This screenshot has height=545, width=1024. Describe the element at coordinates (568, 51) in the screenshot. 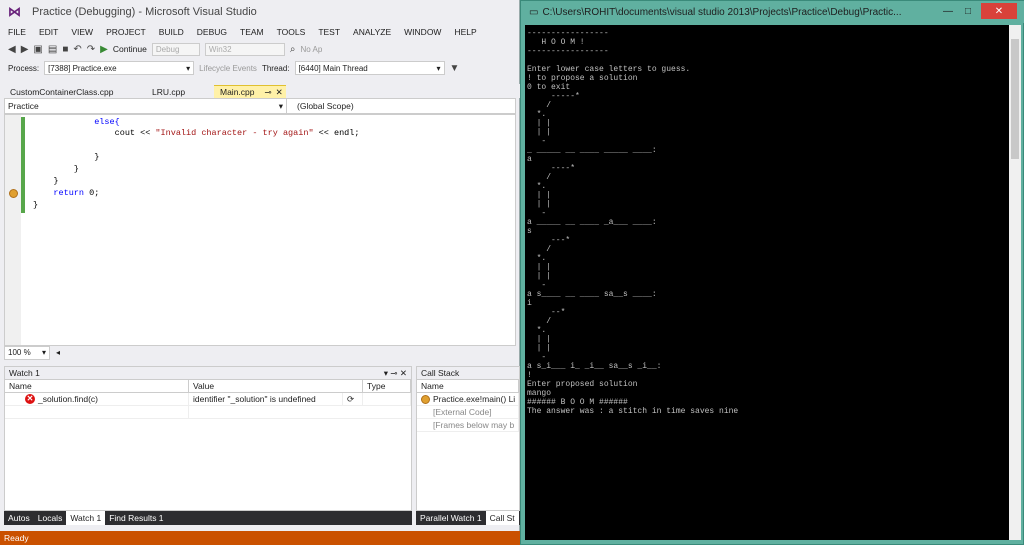

I see `console-line: -----------------` at that location.